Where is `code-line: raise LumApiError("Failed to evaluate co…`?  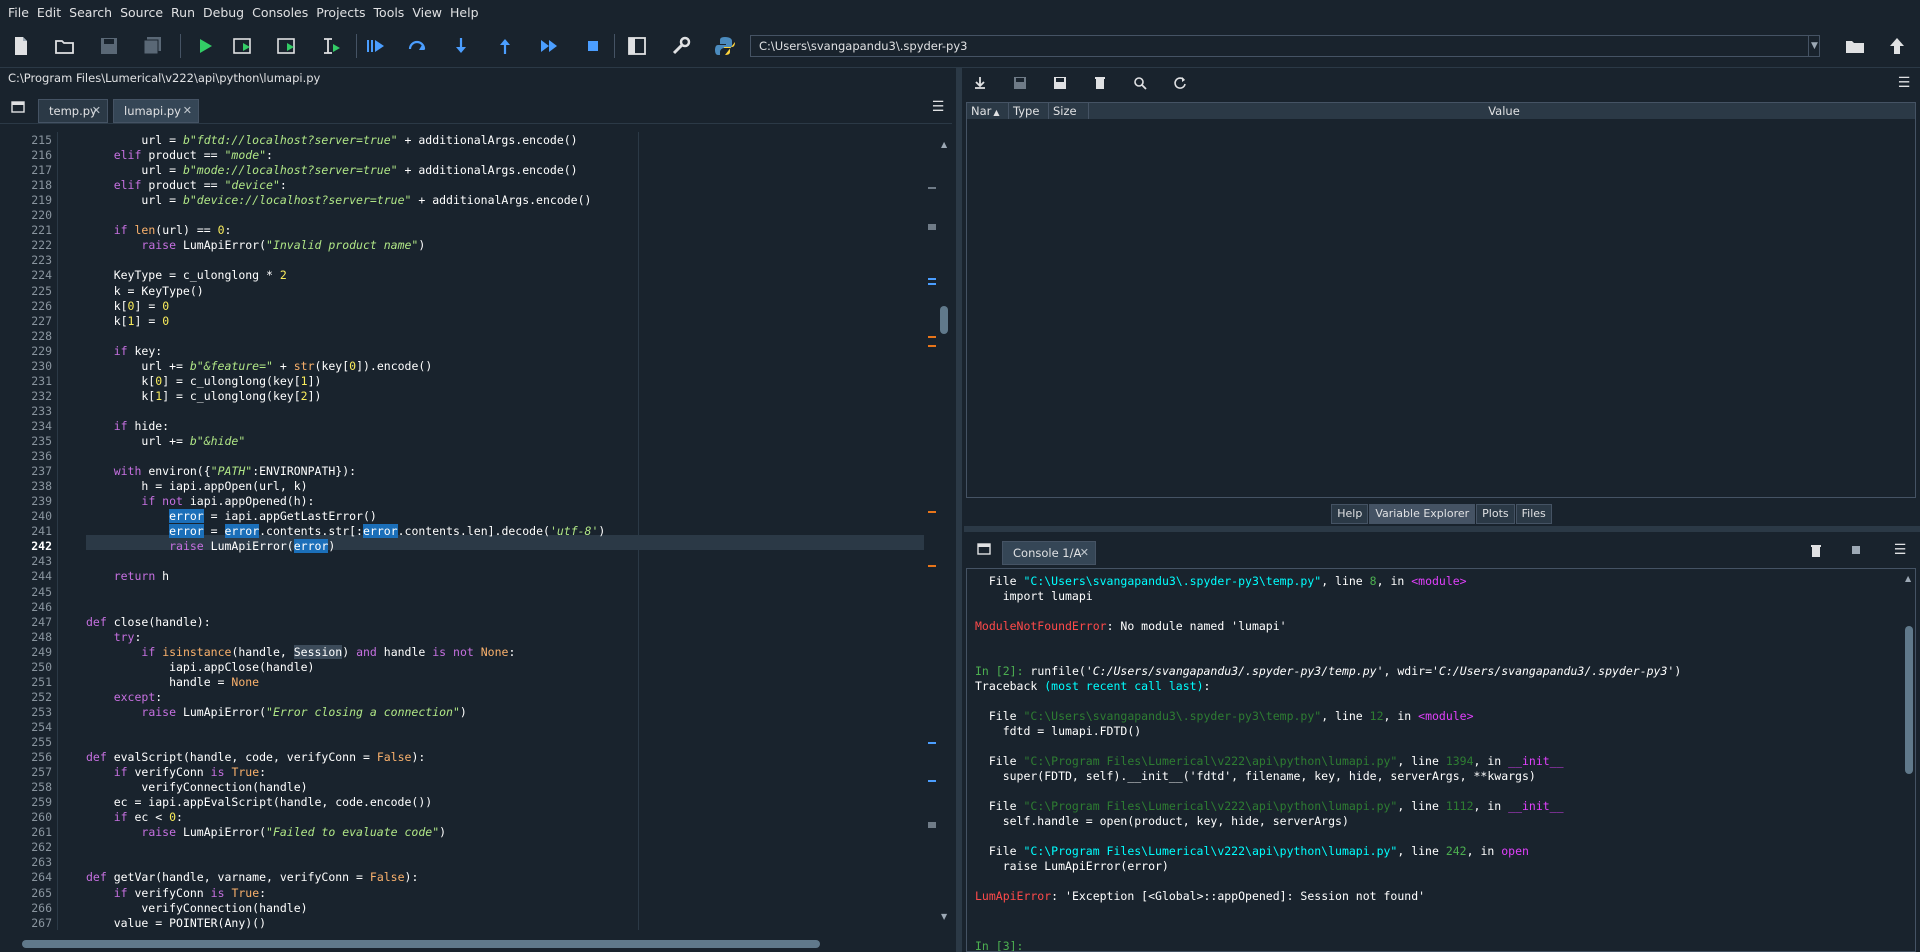
code-line: raise LumApiError("Failed to evaluate co… is located at coordinates (266, 832).